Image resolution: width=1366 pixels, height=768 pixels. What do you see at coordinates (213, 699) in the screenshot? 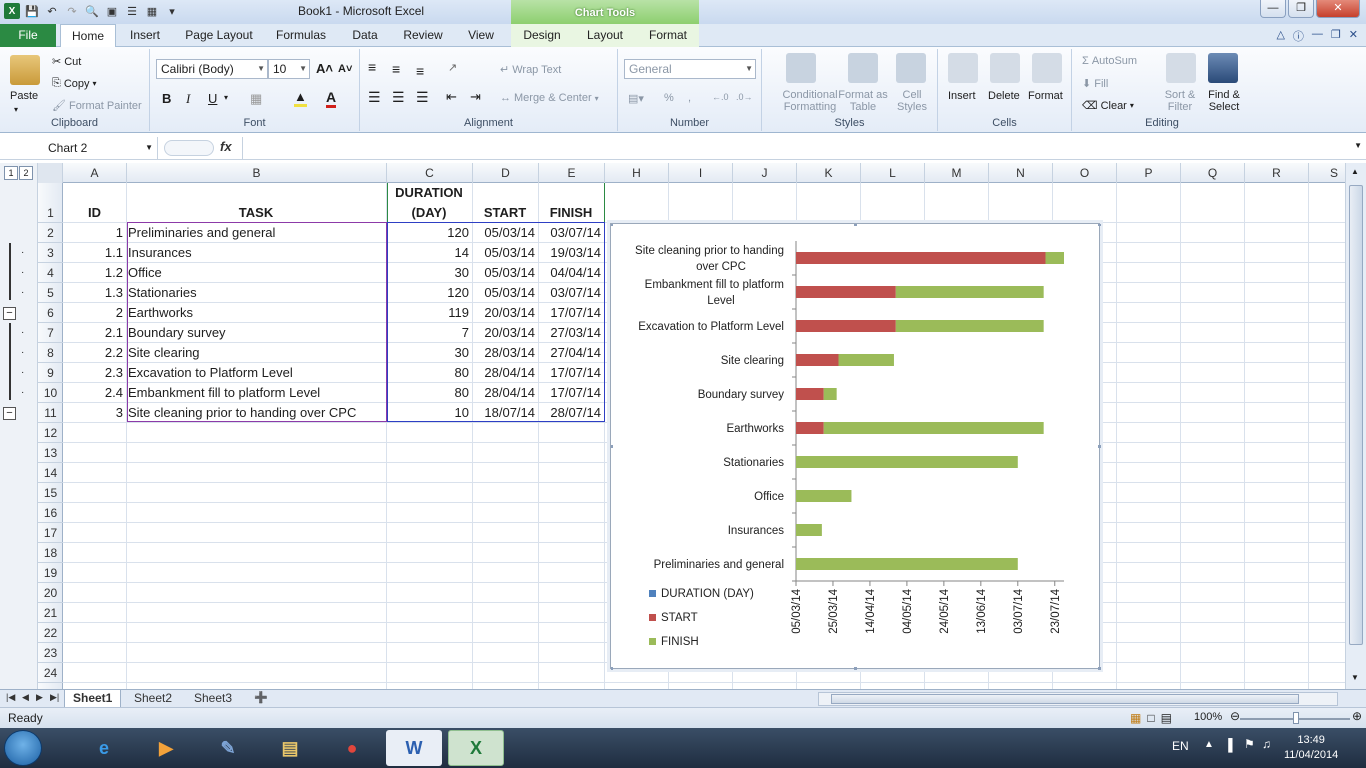
I see `sheet-tab-sheet3: Sheet3` at bounding box center [213, 699].